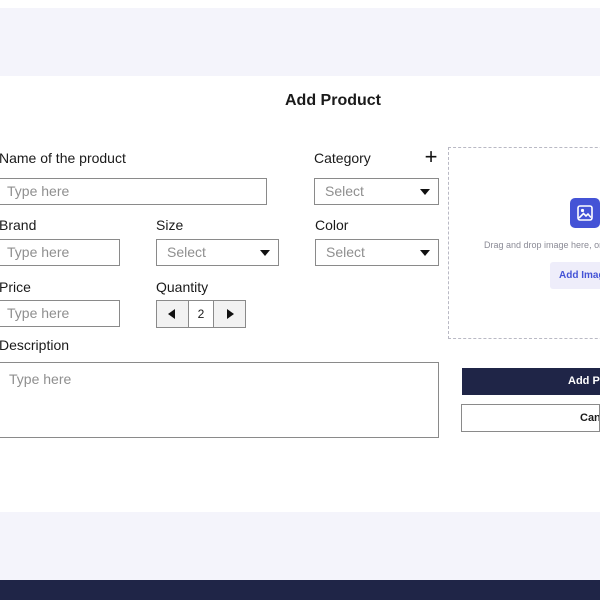 This screenshot has width=600, height=600. I want to click on quantity-value: 2, so click(201, 314).